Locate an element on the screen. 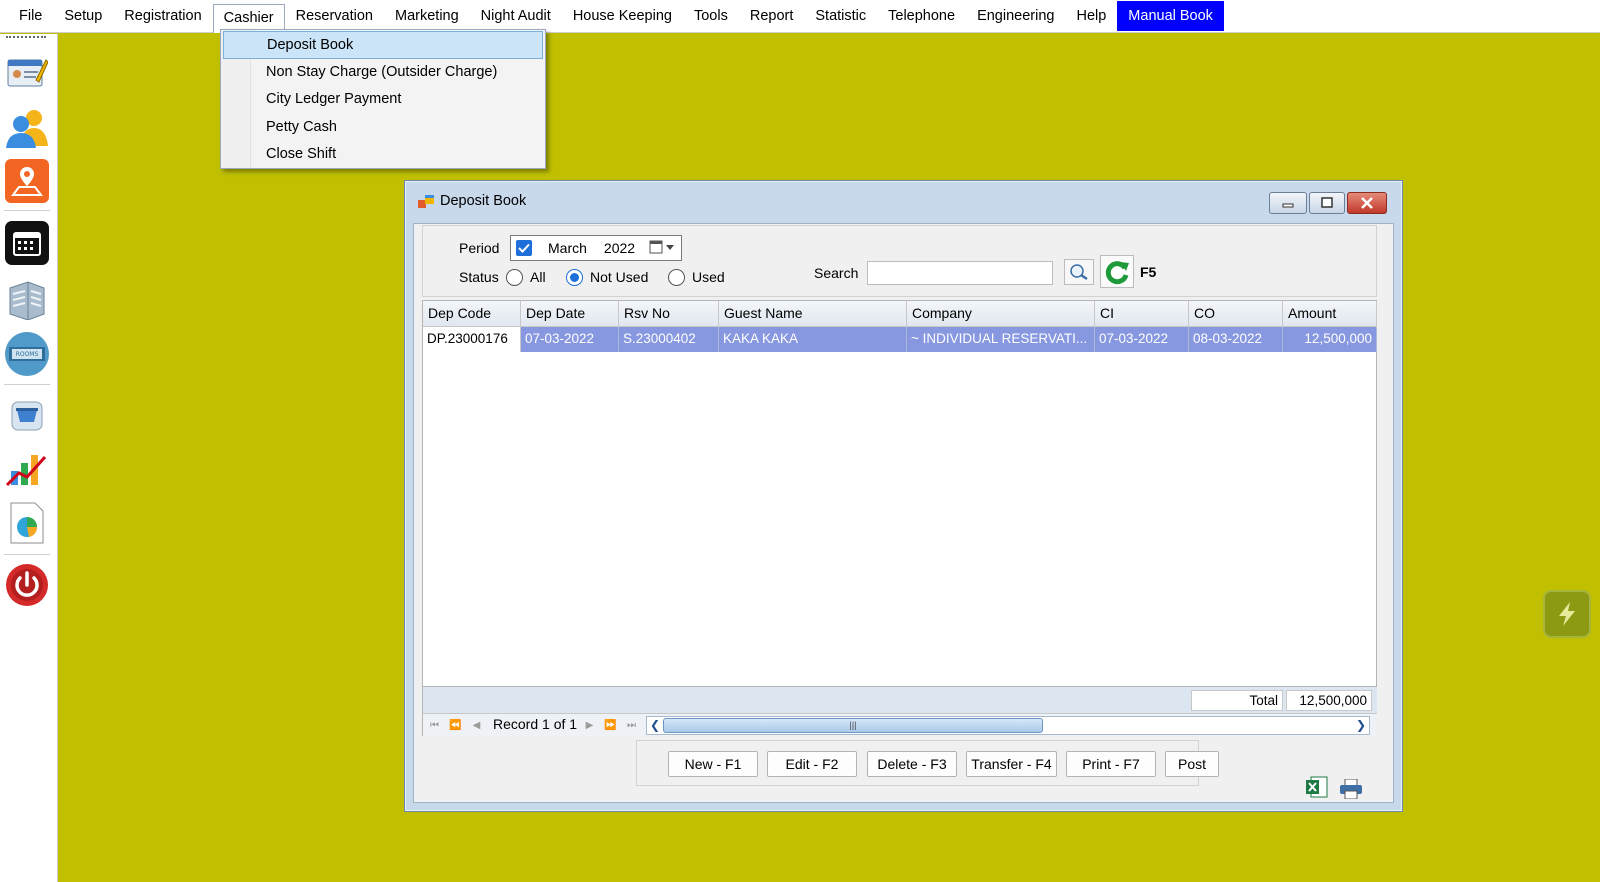  toolbar-grip is located at coordinates (26, 37).